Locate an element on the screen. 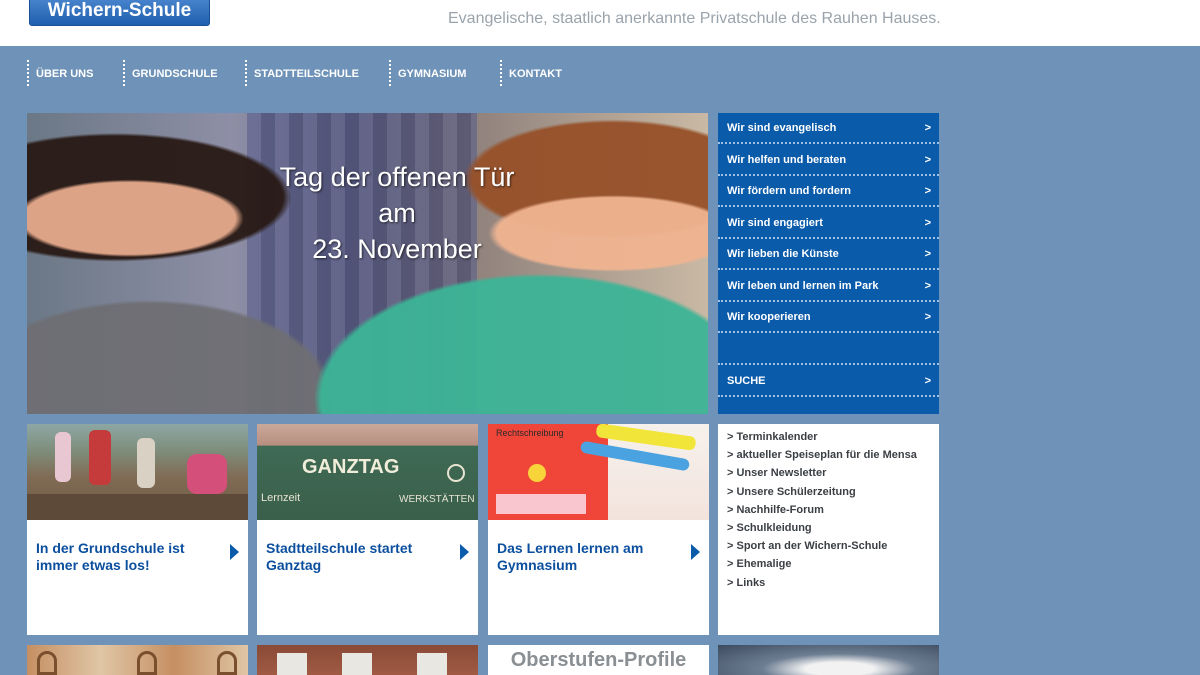 This screenshot has height=675, width=1200. link-nachhilfe-forum: > Nachhilfe-Forum is located at coordinates (833, 510).